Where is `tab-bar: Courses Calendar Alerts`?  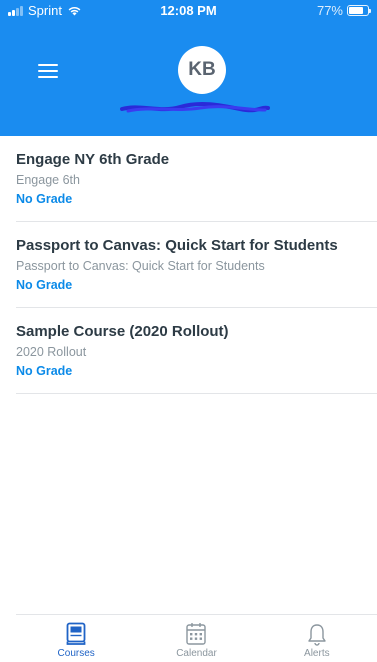
tab-bar: Courses Calendar Alerts is located at coordinates (196, 638).